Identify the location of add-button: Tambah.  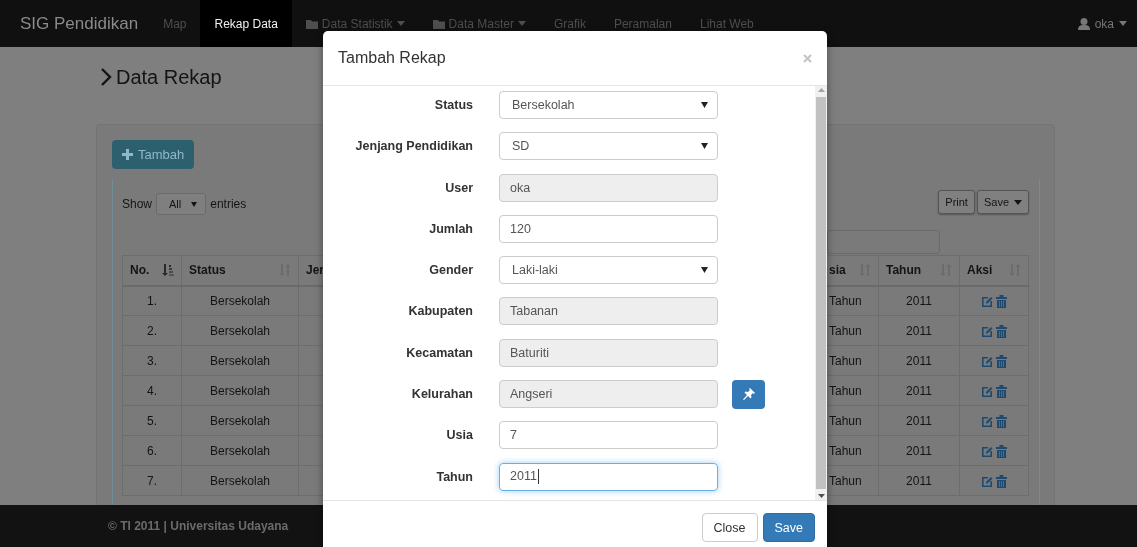
(153, 154).